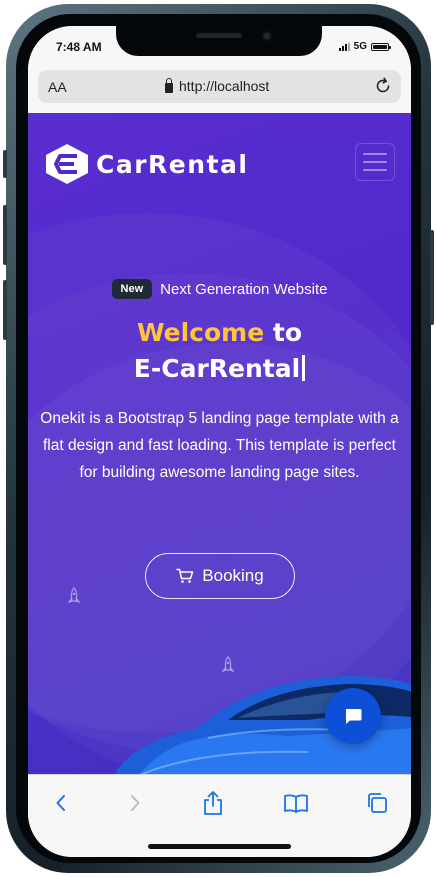  I want to click on phone-mute-switch, so click(5, 164).